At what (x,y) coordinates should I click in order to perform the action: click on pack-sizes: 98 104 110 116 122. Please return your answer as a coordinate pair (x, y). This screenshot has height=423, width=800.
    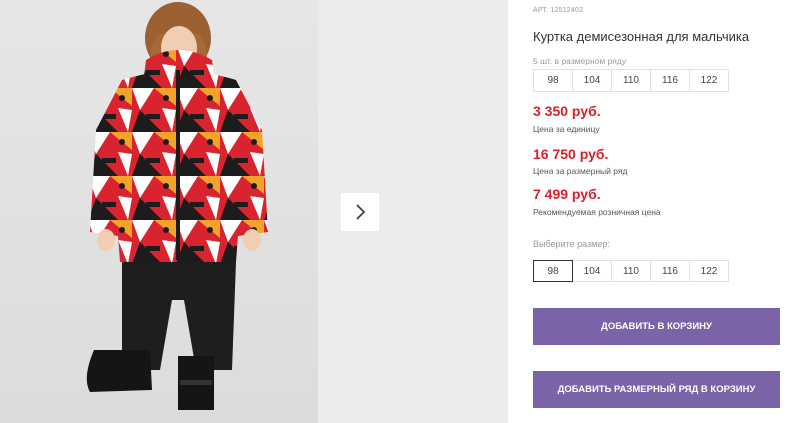
    Looking at the image, I should click on (631, 80).